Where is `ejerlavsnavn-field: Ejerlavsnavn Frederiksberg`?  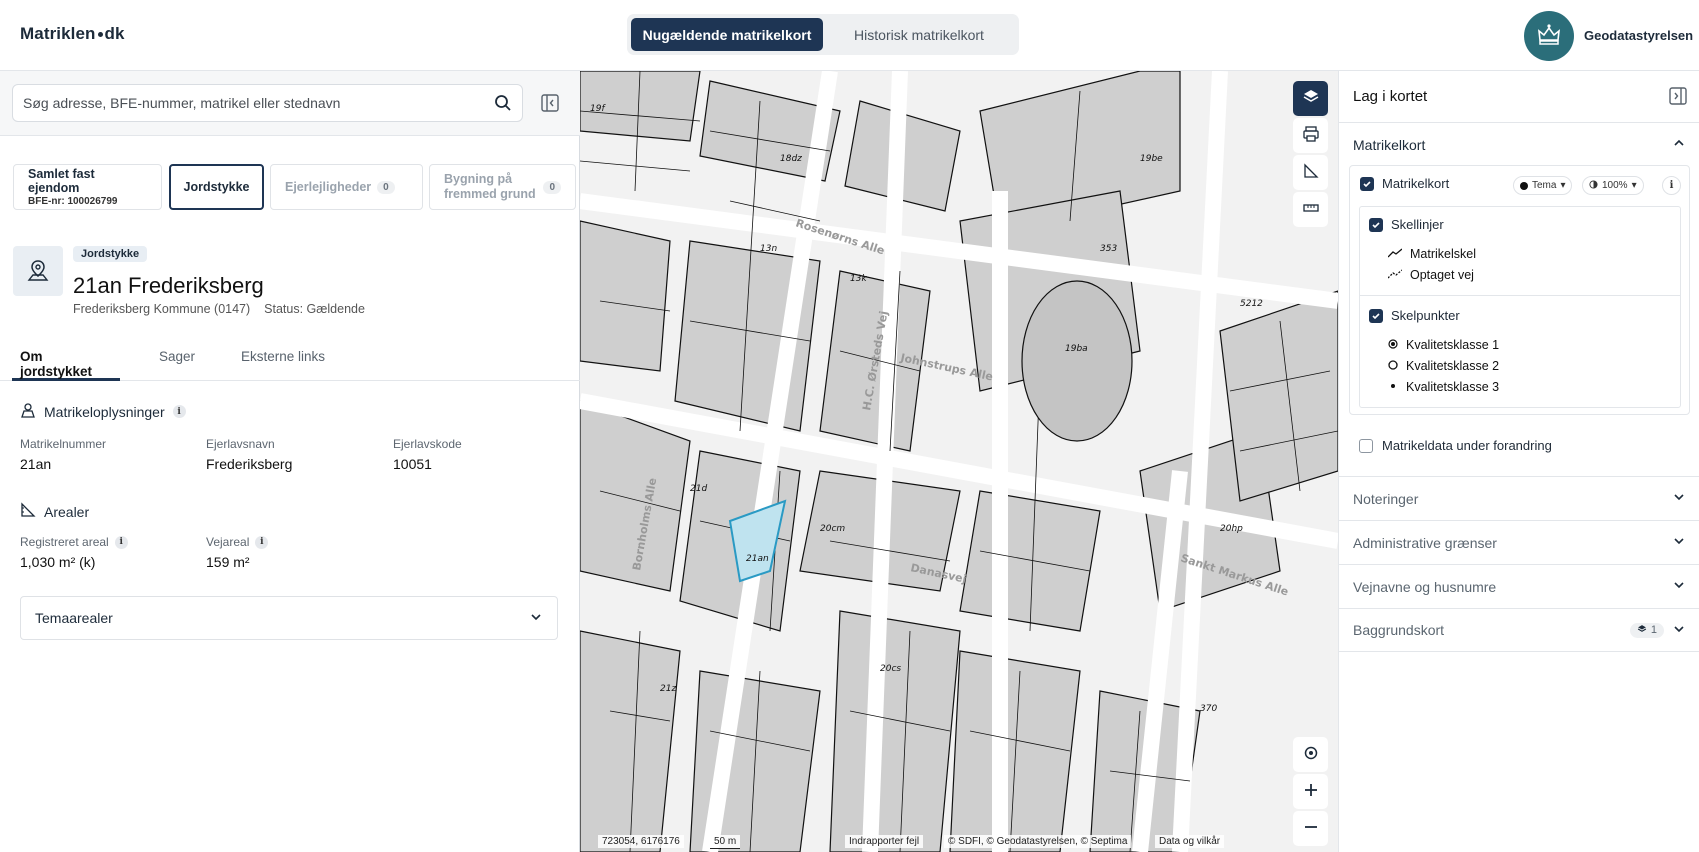 ejerlavsnavn-field: Ejerlavsnavn Frederiksberg is located at coordinates (249, 454).